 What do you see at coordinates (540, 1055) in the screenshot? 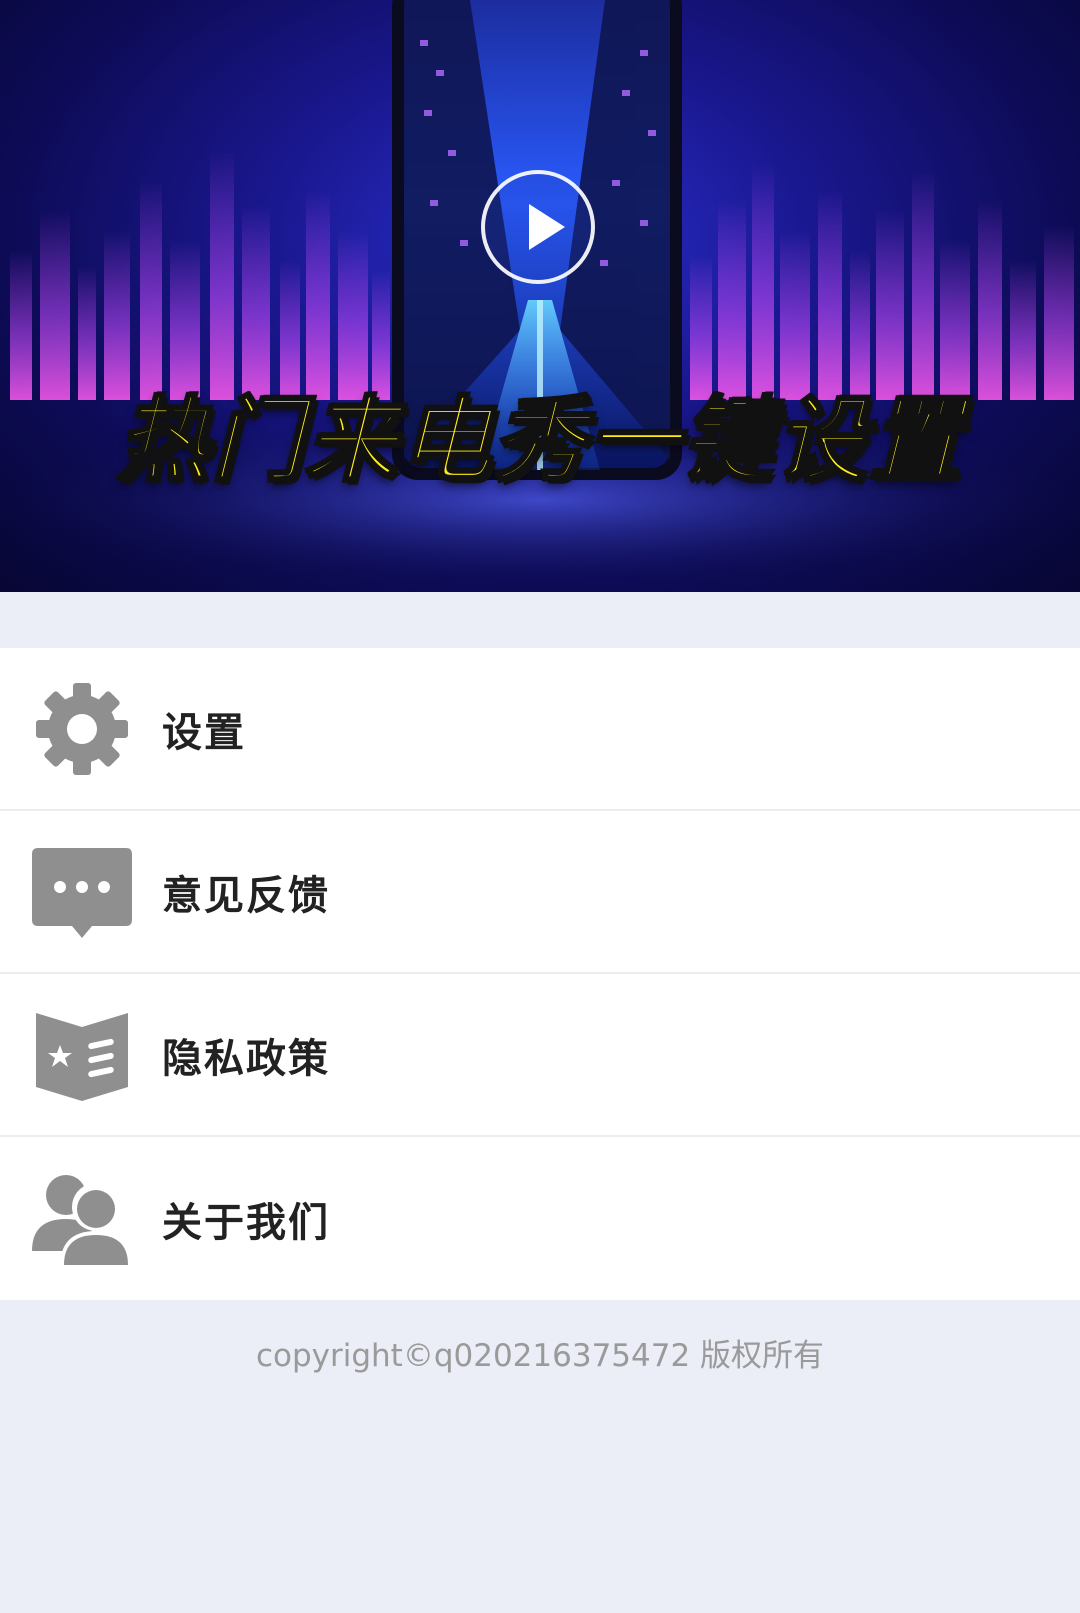
I see `menu-item-privacy-policy: 隐私政策` at bounding box center [540, 1055].